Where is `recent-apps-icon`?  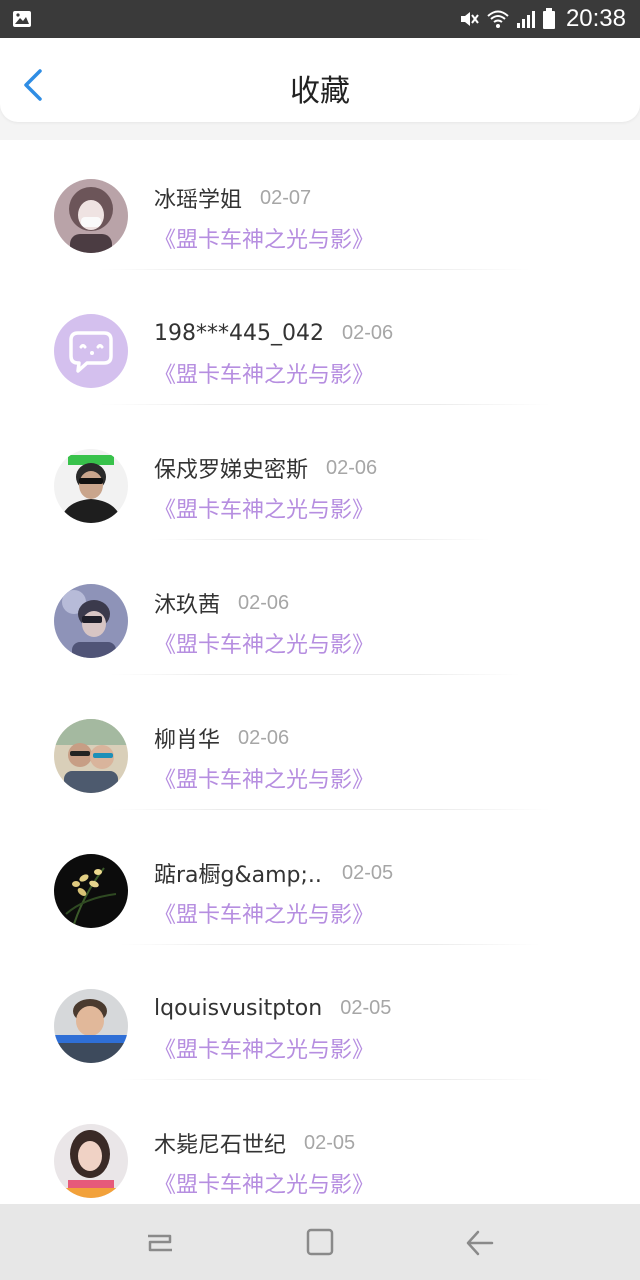
recent-apps-icon is located at coordinates (160, 1243).